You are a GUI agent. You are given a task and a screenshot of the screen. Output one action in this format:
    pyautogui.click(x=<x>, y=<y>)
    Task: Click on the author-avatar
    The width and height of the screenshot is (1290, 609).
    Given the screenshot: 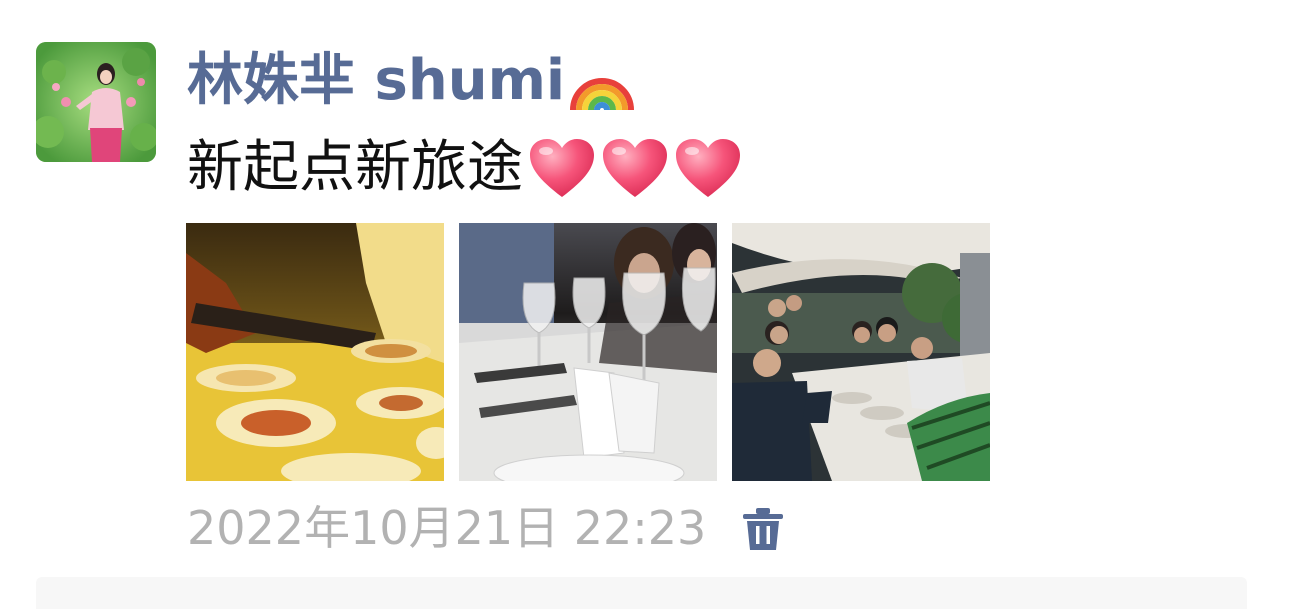 What is the action you would take?
    pyautogui.click(x=96, y=102)
    